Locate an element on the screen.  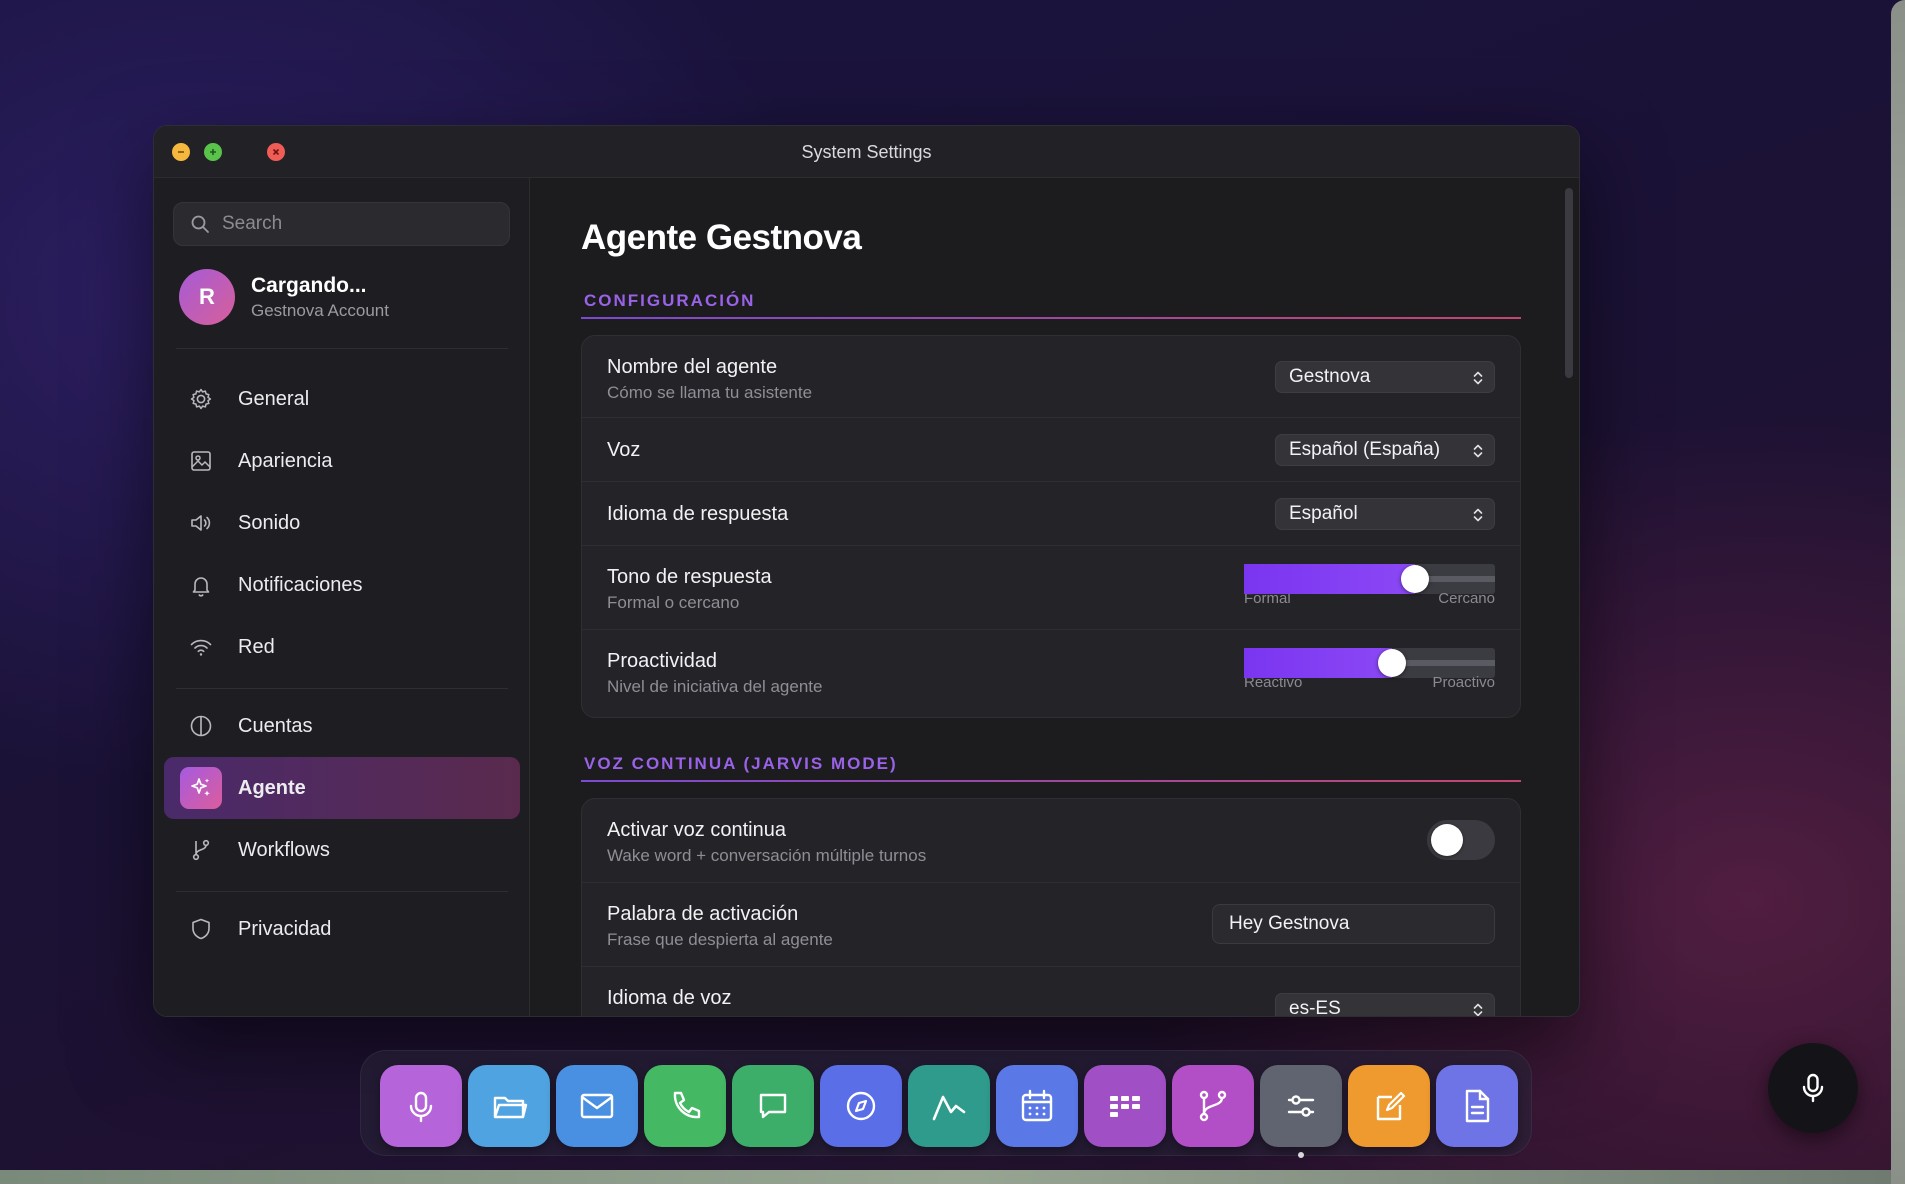
mail-icon is located at coordinates (597, 1106).